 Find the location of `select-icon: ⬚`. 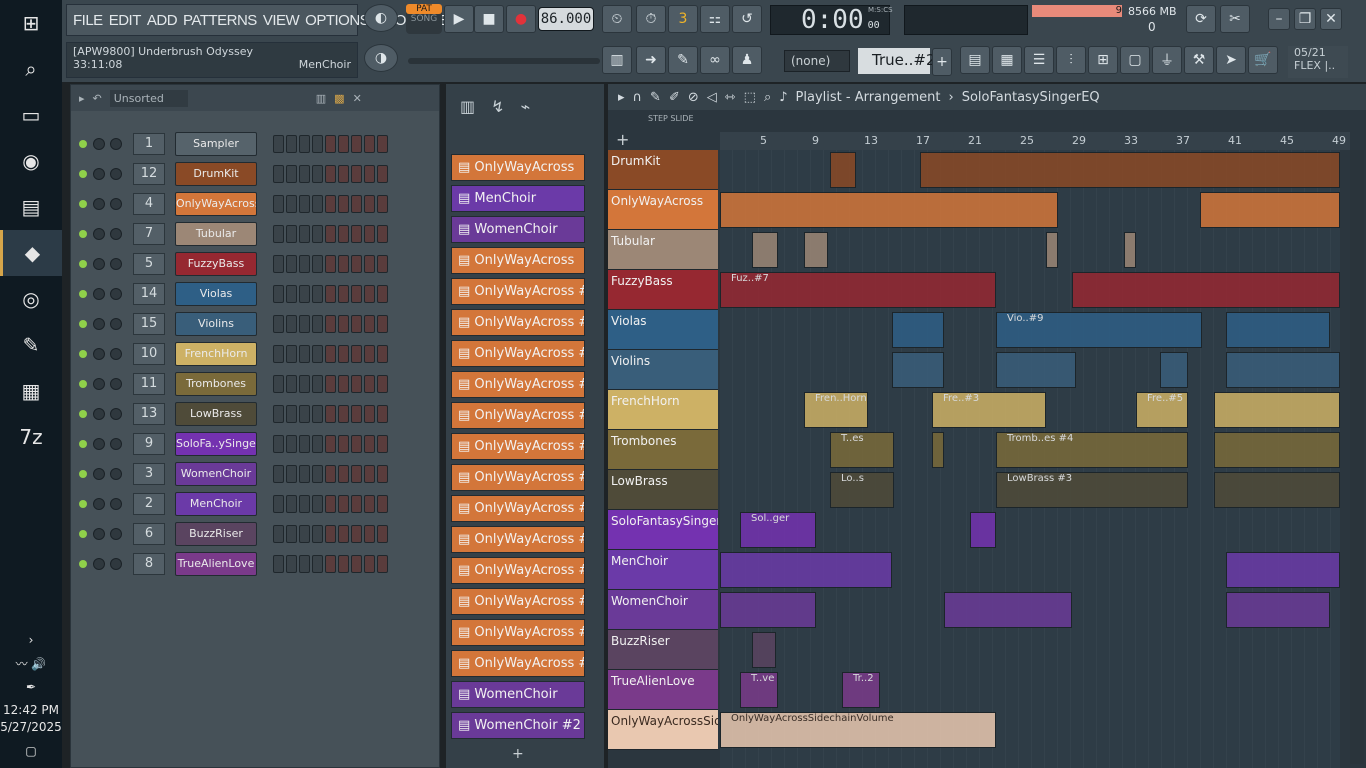

select-icon: ⬚ is located at coordinates (750, 97).